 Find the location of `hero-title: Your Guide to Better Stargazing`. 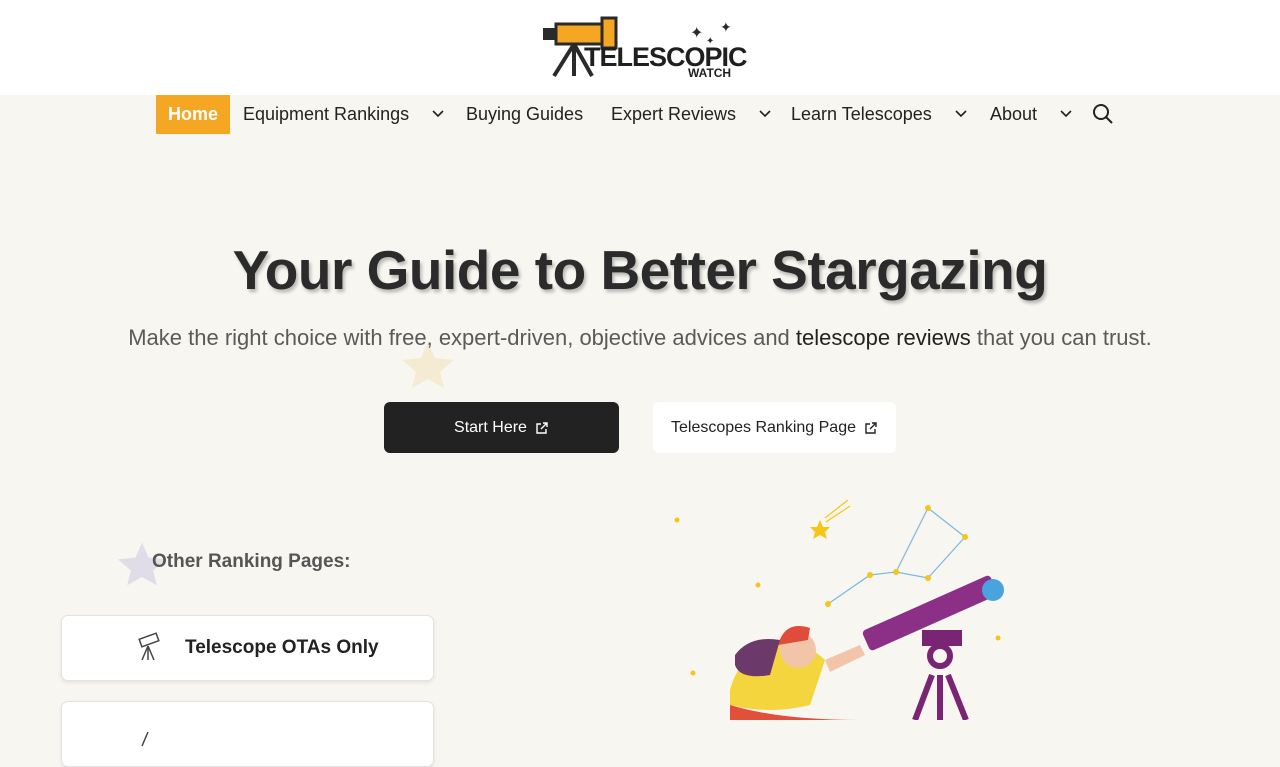

hero-title: Your Guide to Better Stargazing is located at coordinates (640, 270).